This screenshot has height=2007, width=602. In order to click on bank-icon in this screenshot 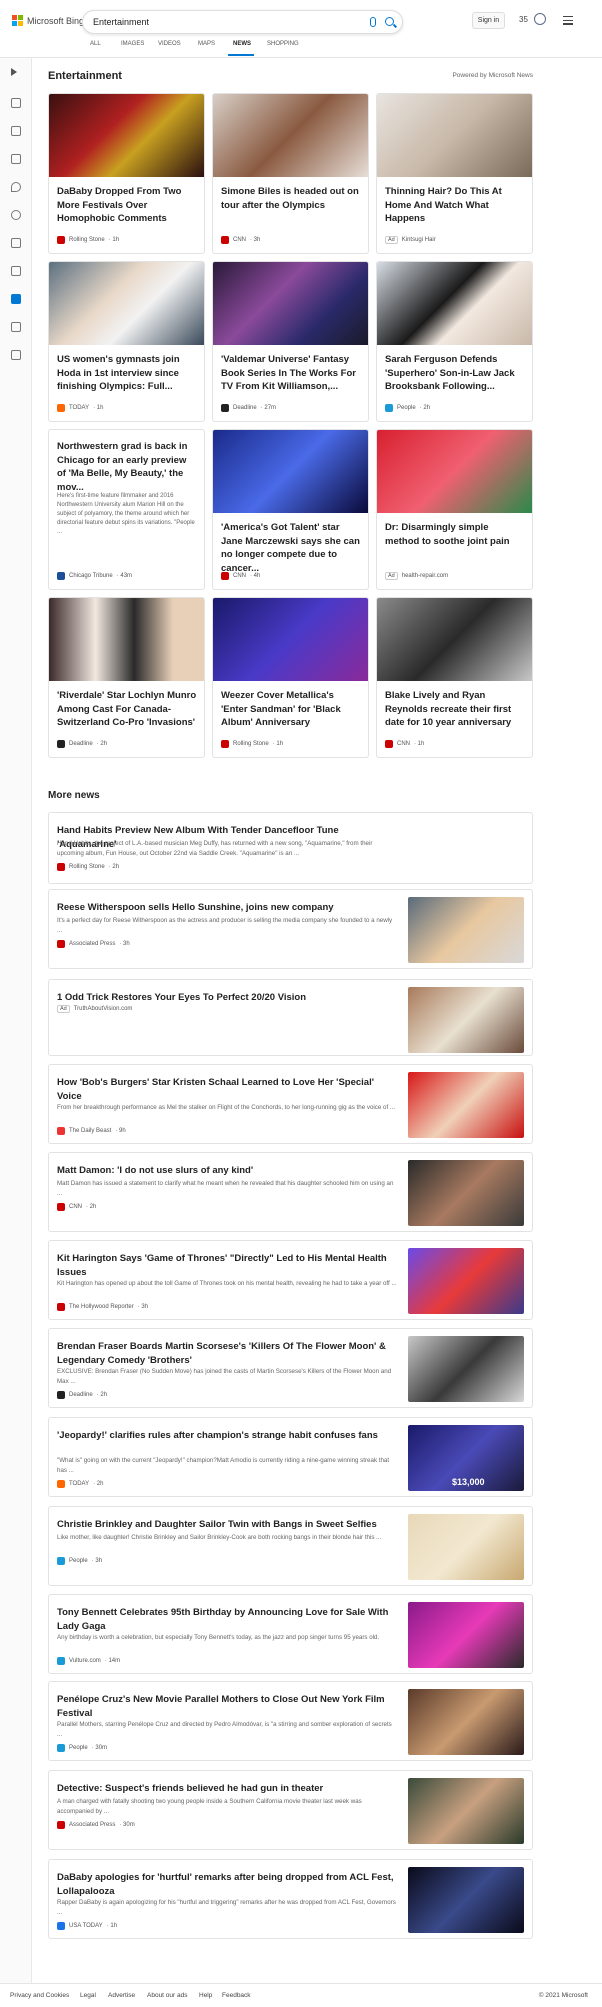, I will do `click(16, 327)`.